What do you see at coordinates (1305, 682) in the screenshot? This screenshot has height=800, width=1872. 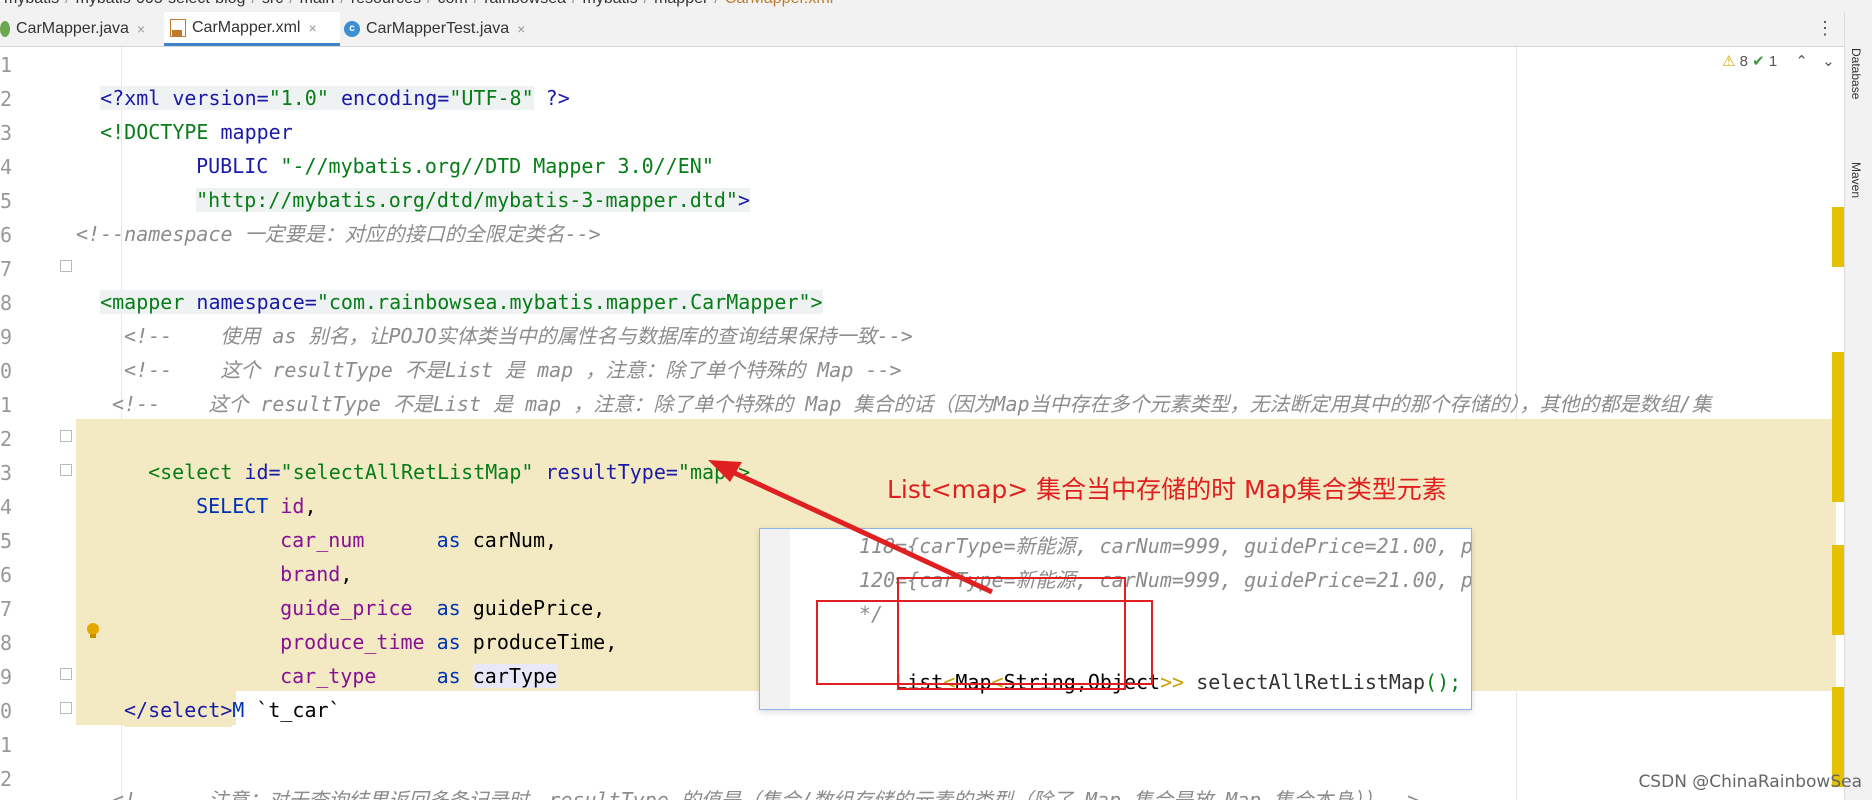 I see `code-token: selectAllRetListMap` at bounding box center [1305, 682].